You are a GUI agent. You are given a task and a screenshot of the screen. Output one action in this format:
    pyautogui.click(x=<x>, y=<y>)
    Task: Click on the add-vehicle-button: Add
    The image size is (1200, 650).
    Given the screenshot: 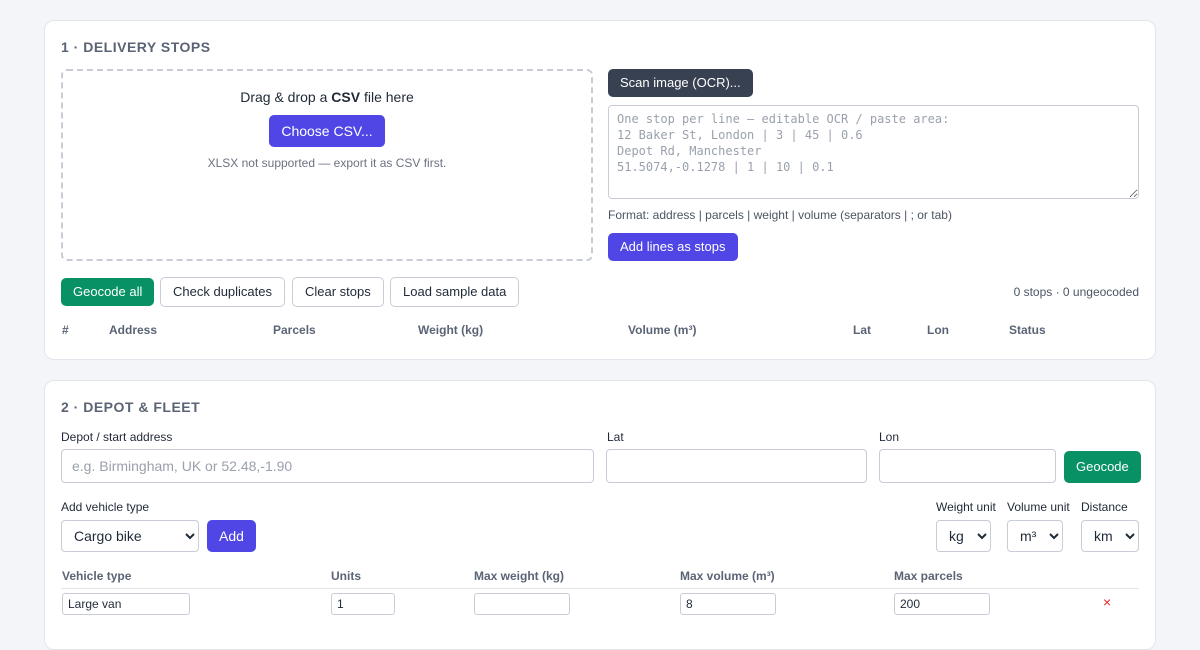 What is the action you would take?
    pyautogui.click(x=231, y=536)
    